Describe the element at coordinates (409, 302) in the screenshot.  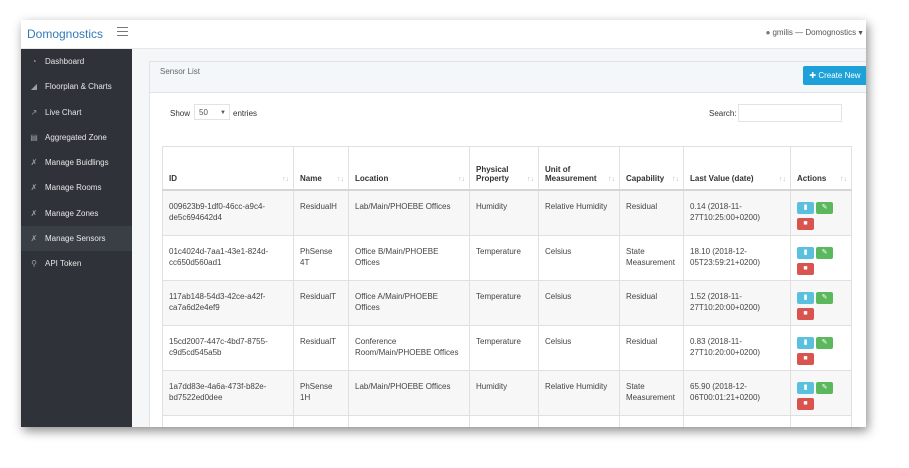
I see `cell-location: Office A/Main/PHOEBE Offices` at that location.